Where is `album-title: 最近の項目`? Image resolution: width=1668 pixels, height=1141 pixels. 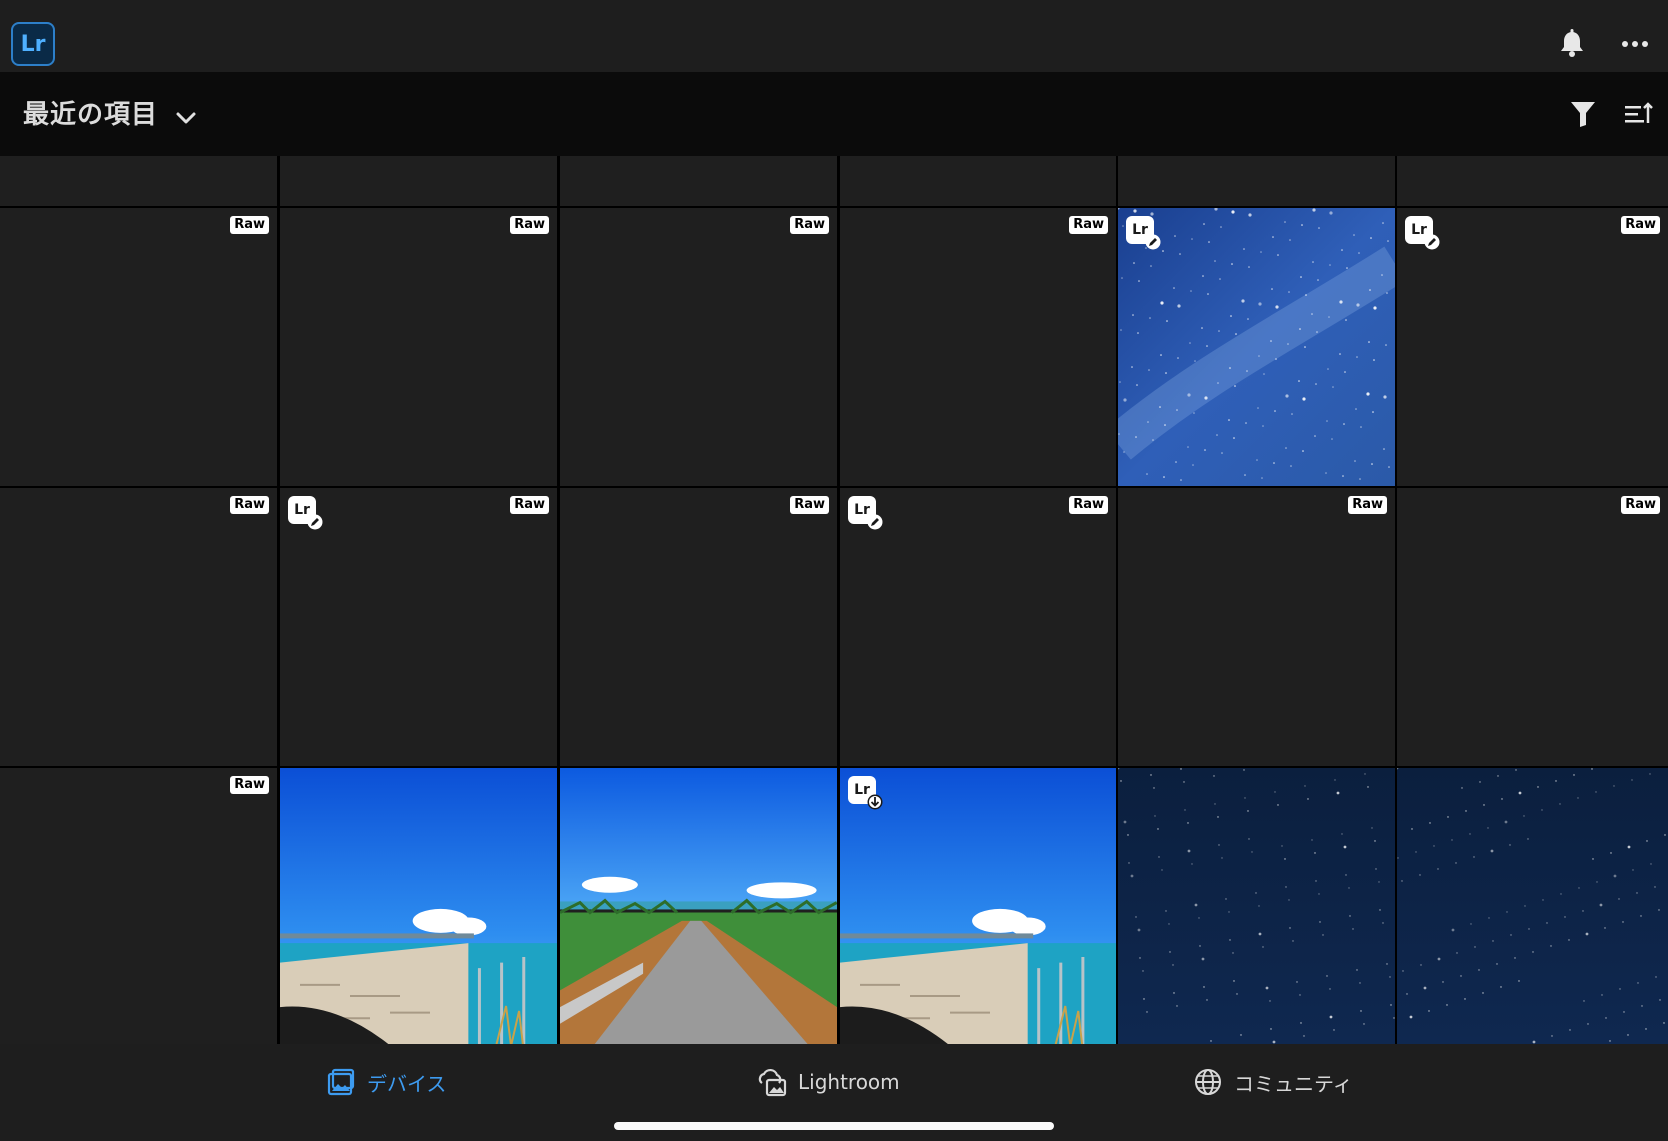 album-title: 最近の項目 is located at coordinates (90, 112).